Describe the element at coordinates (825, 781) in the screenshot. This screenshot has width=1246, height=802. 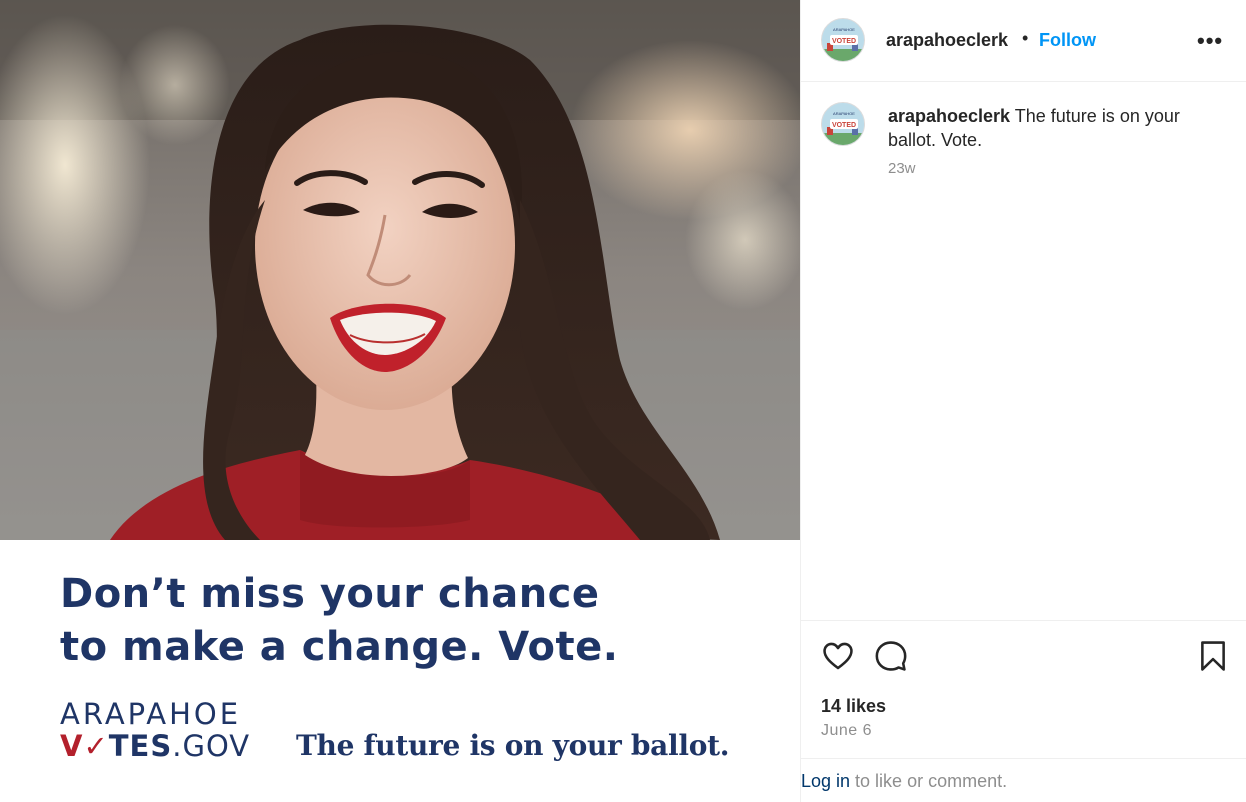
I see `login-link: Log in` at that location.